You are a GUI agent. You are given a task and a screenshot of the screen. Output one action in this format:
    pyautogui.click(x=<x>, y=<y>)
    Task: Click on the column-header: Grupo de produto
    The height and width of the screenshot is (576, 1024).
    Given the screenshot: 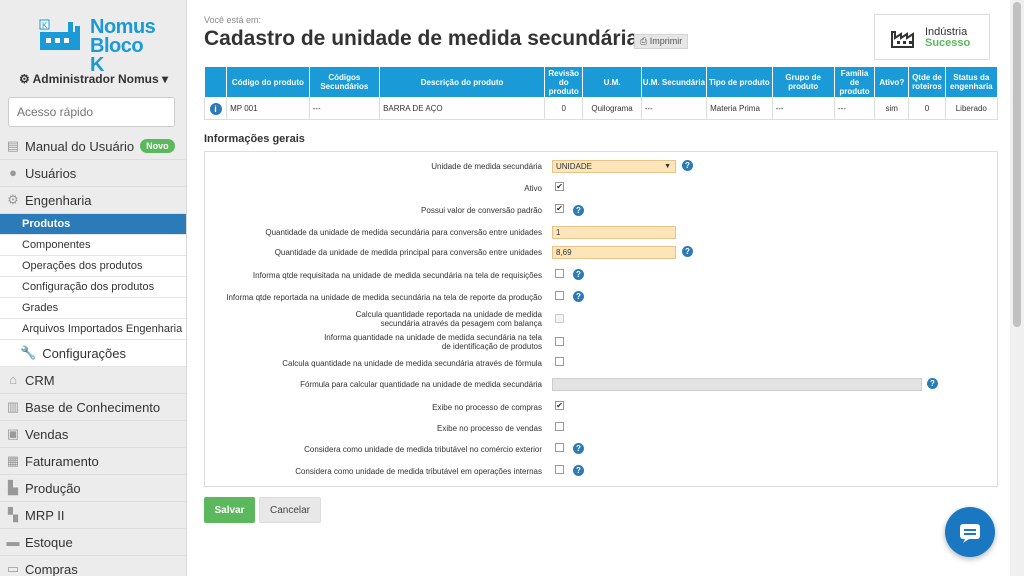 What is the action you would take?
    pyautogui.click(x=803, y=82)
    